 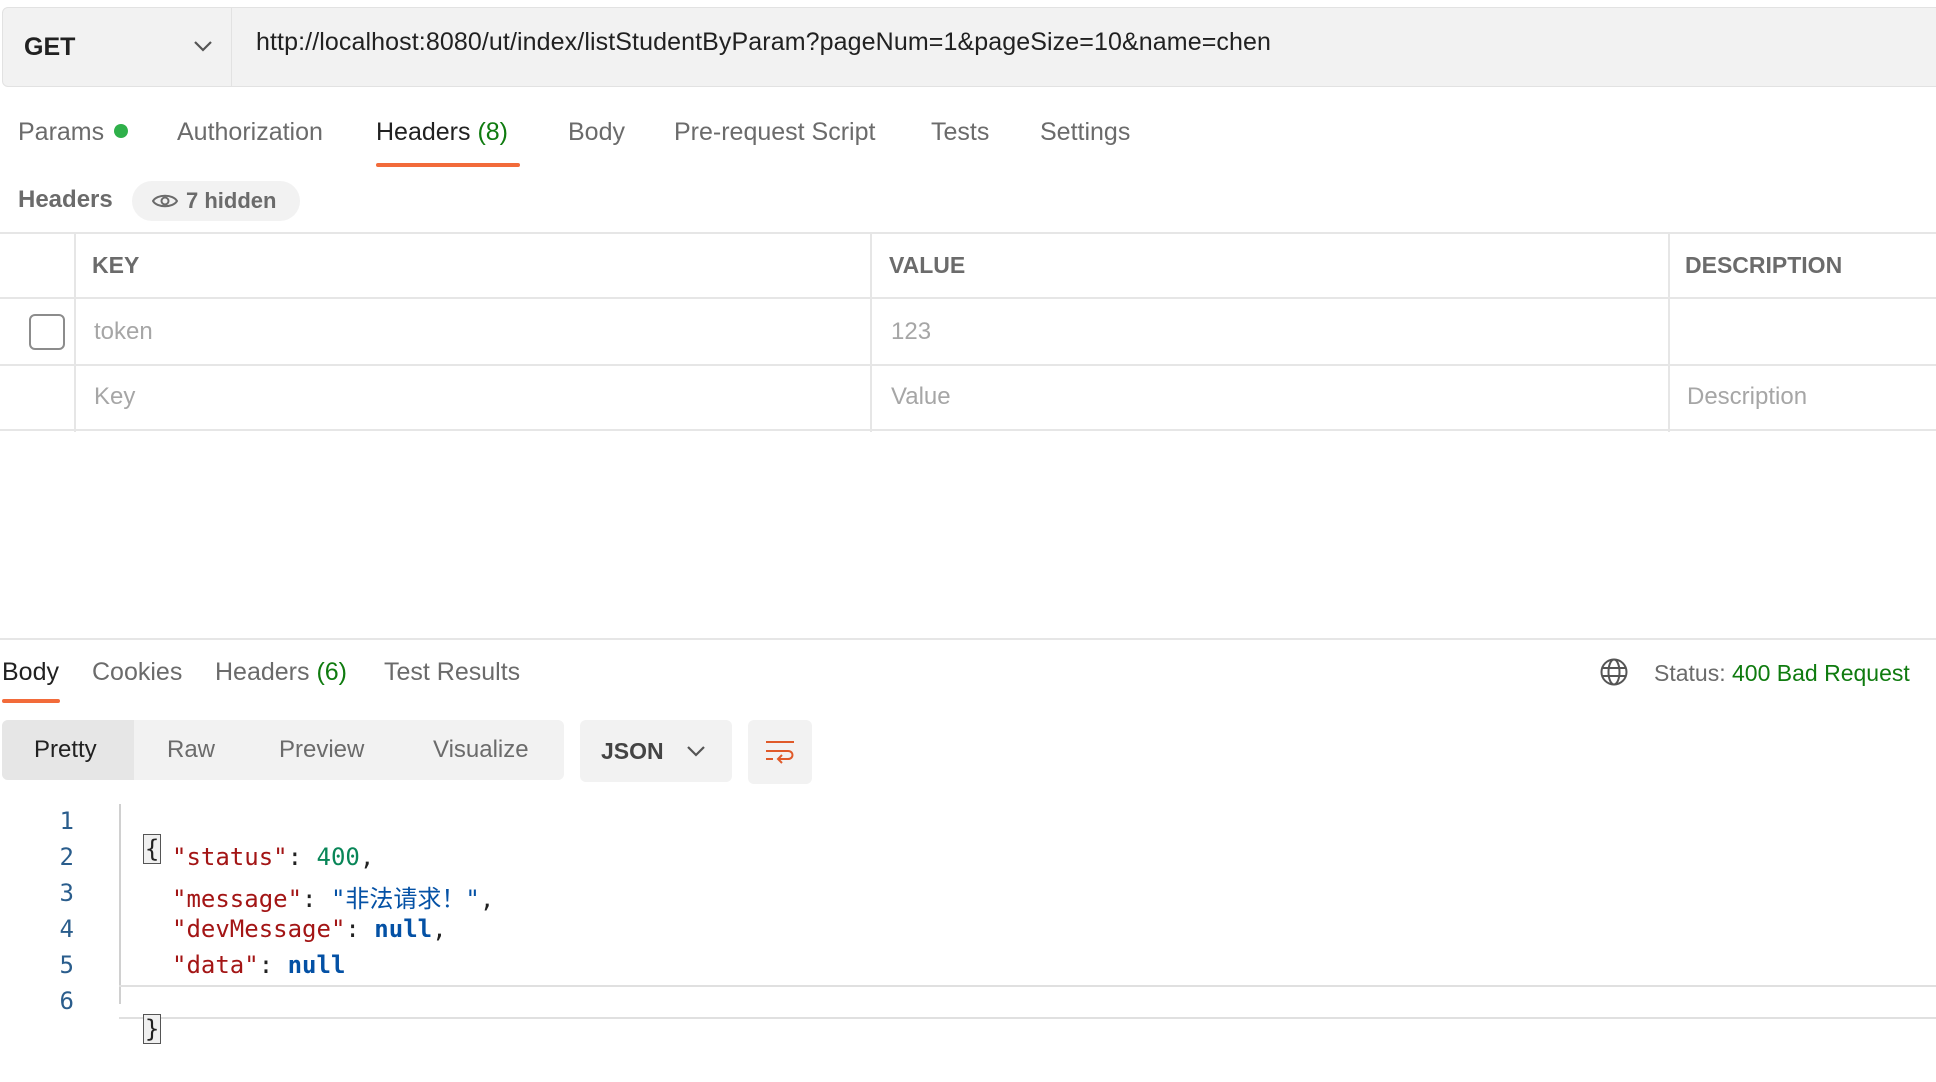 What do you see at coordinates (66, 821) in the screenshot?
I see `line-number: 1` at bounding box center [66, 821].